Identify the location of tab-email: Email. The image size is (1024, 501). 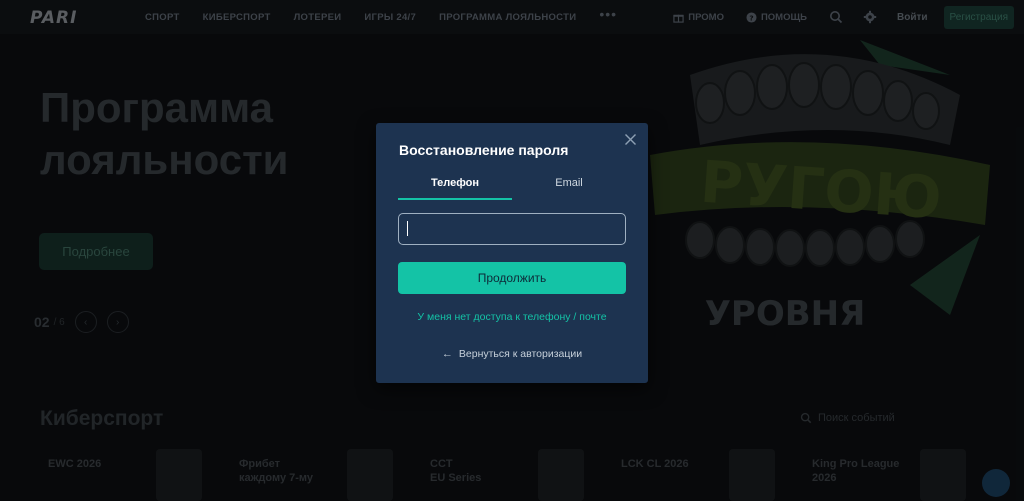
(569, 187).